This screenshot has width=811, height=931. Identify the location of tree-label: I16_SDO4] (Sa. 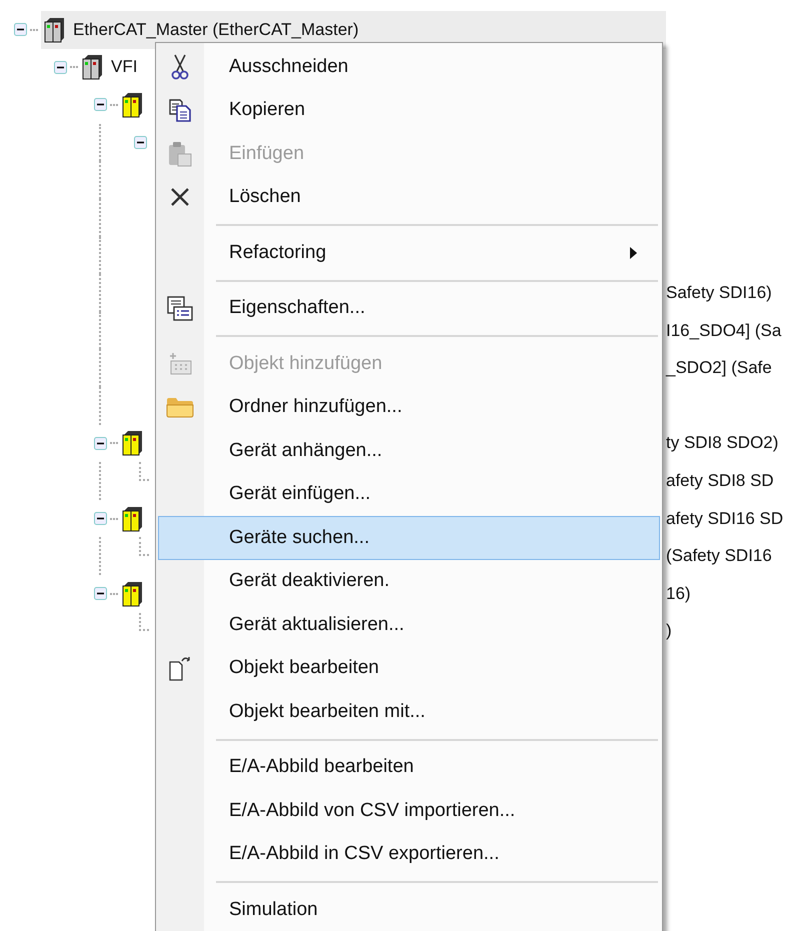
(724, 330).